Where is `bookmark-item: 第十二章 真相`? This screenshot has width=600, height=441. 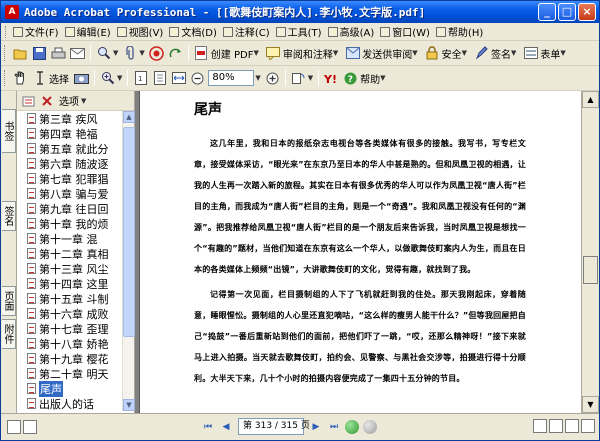 bookmark-item: 第十二章 真相 is located at coordinates (70, 253).